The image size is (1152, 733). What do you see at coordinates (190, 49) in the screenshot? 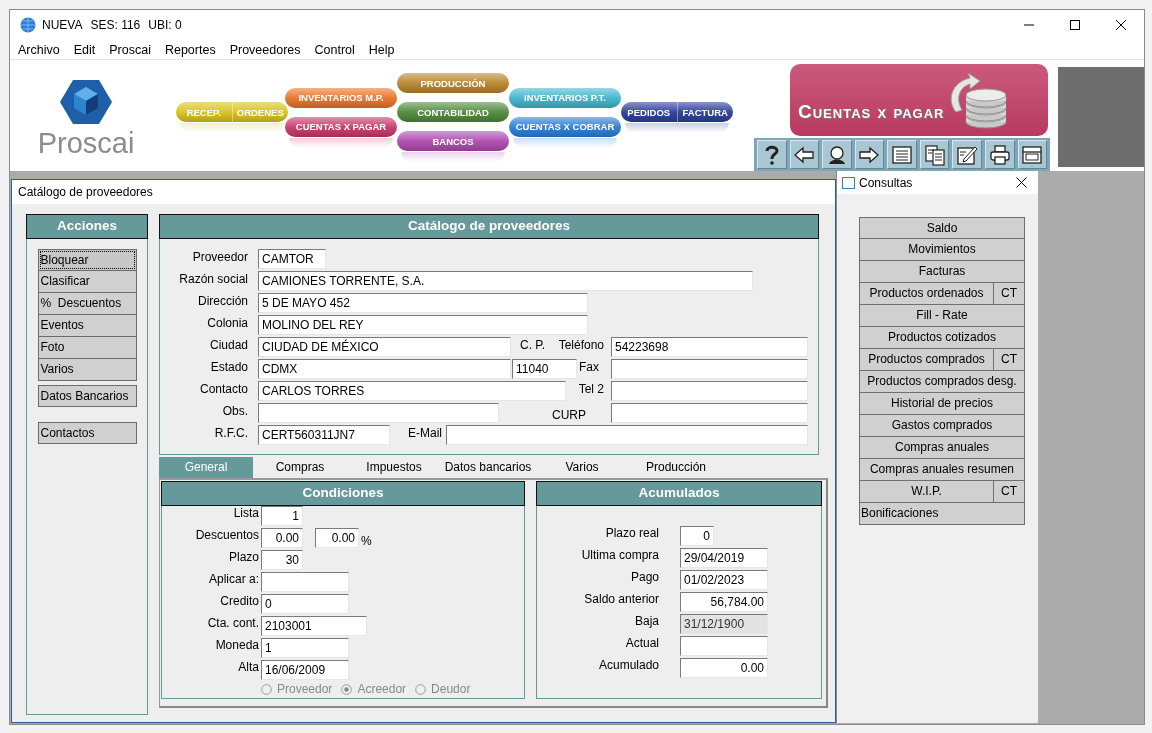
I see `menu-item: Reportes` at bounding box center [190, 49].